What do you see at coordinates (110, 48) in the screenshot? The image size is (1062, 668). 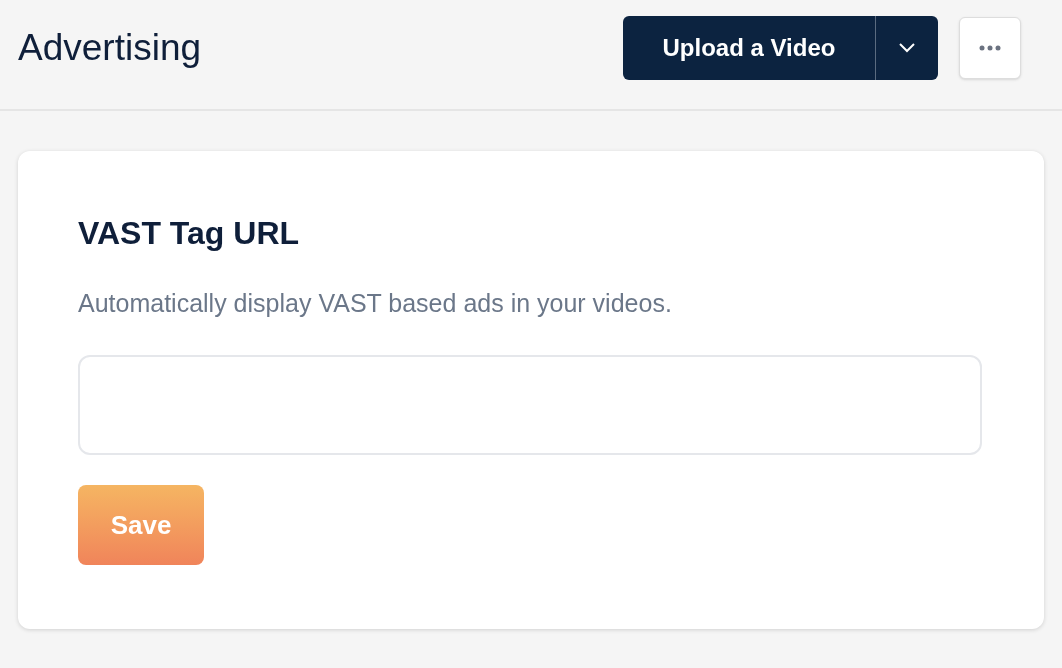 I see `page-title: Advertising` at bounding box center [110, 48].